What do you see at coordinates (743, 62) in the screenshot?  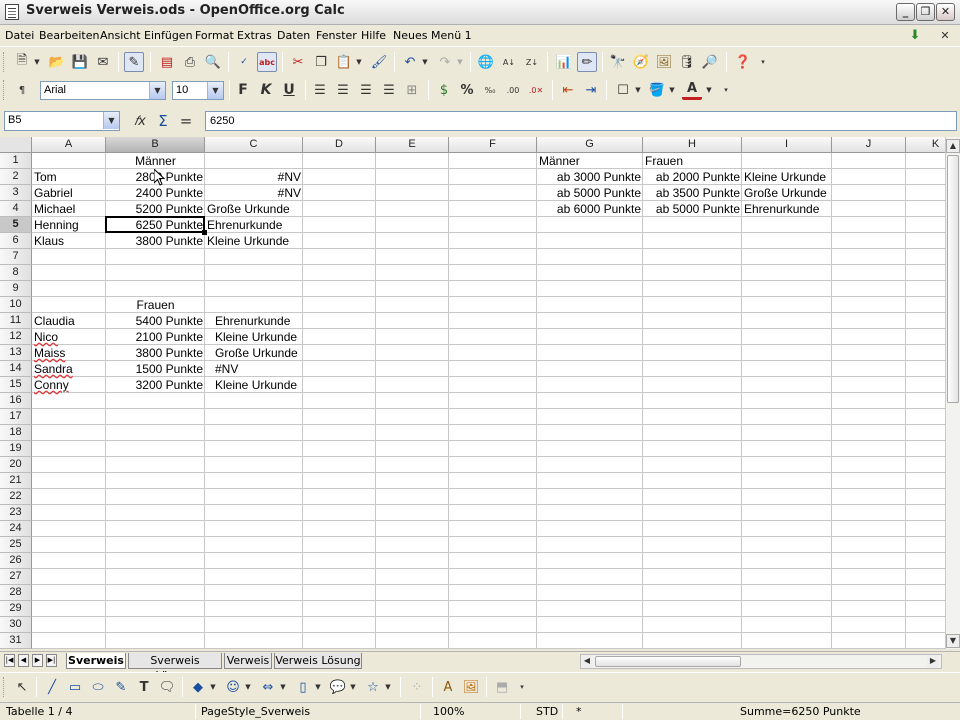 I see `help-icon: ❓` at bounding box center [743, 62].